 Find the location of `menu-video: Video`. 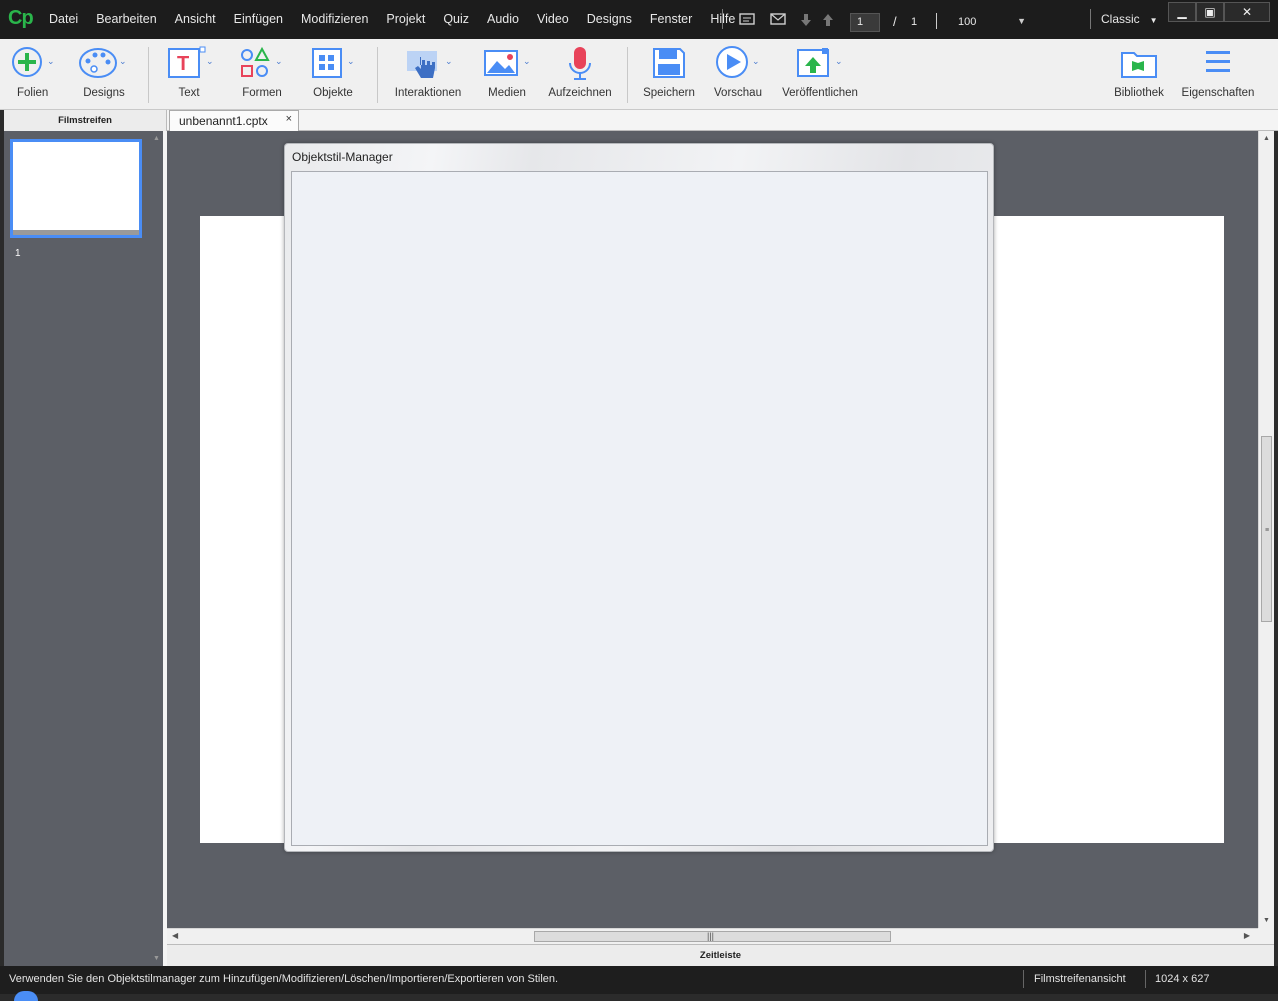

menu-video: Video is located at coordinates (553, 19).